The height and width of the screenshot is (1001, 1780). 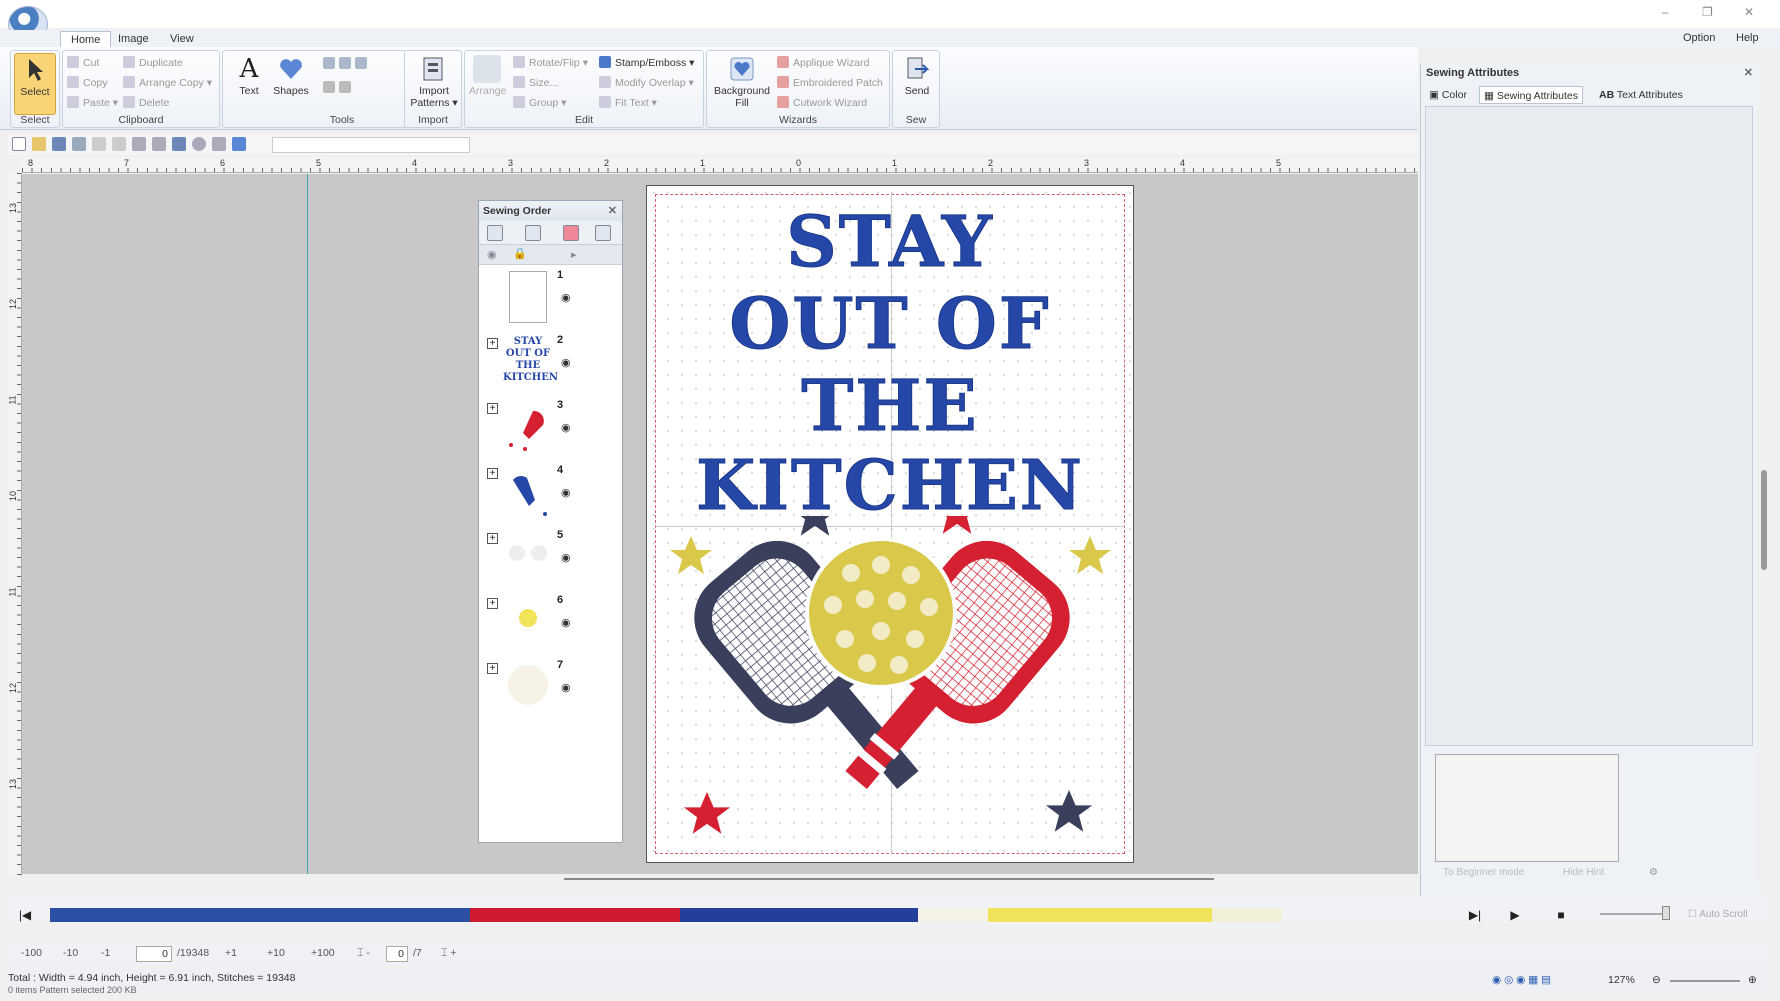 What do you see at coordinates (603, 233) in the screenshot?
I see `fit-window-icon` at bounding box center [603, 233].